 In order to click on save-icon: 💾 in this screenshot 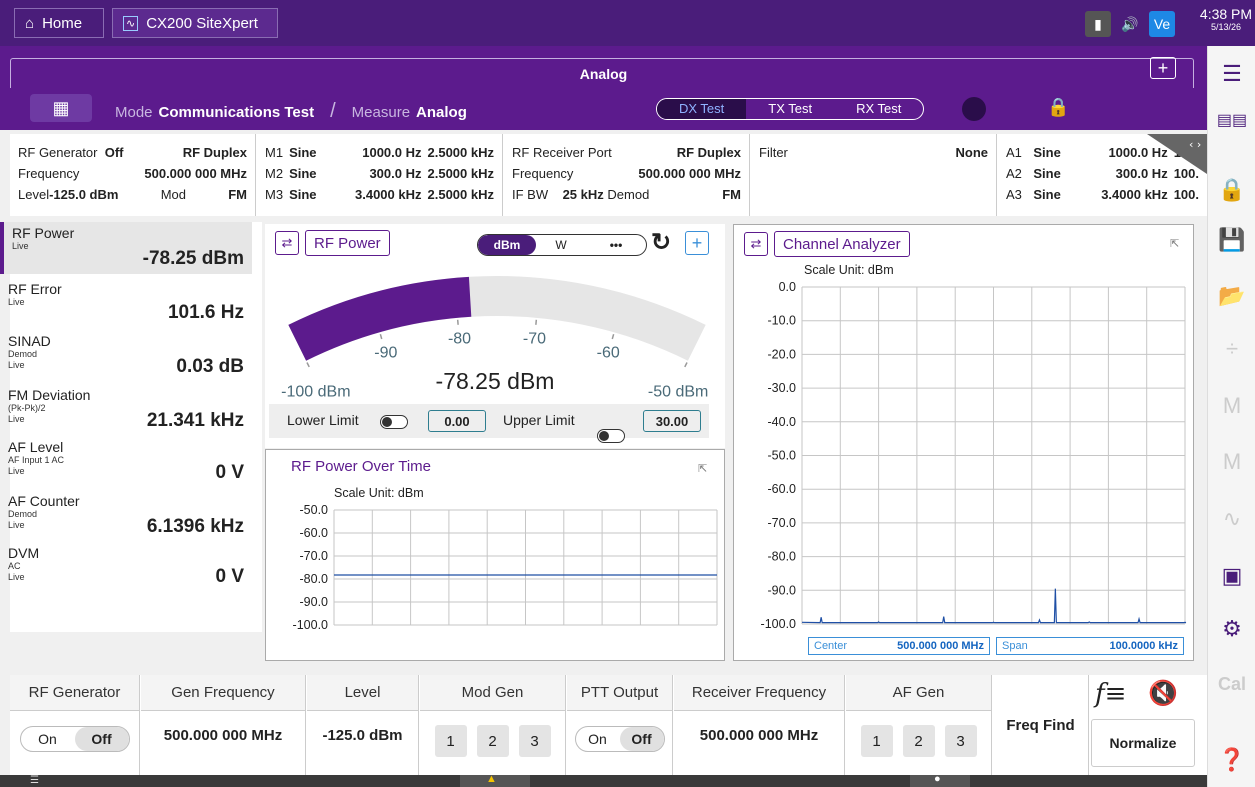, I will do `click(1231, 240)`.